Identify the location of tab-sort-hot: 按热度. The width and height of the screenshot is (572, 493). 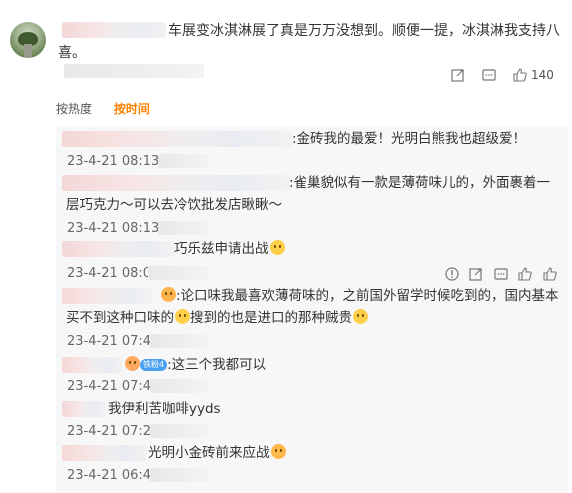
(74, 109).